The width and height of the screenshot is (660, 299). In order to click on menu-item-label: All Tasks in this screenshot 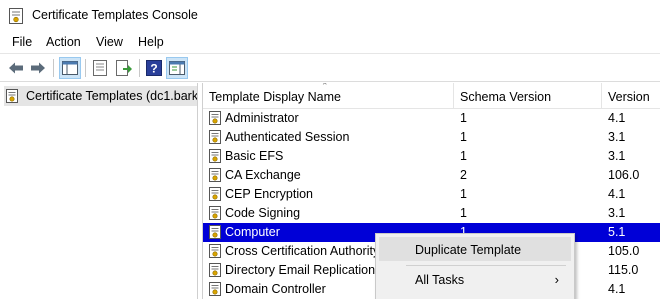, I will do `click(440, 280)`.